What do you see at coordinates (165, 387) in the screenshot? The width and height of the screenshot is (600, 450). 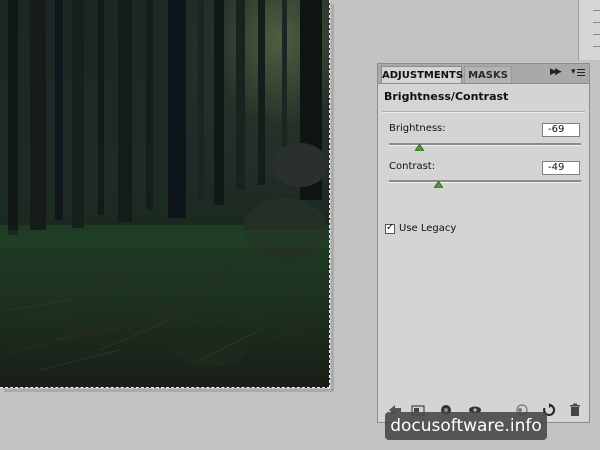 I see `selection-marquee-bottom` at bounding box center [165, 387].